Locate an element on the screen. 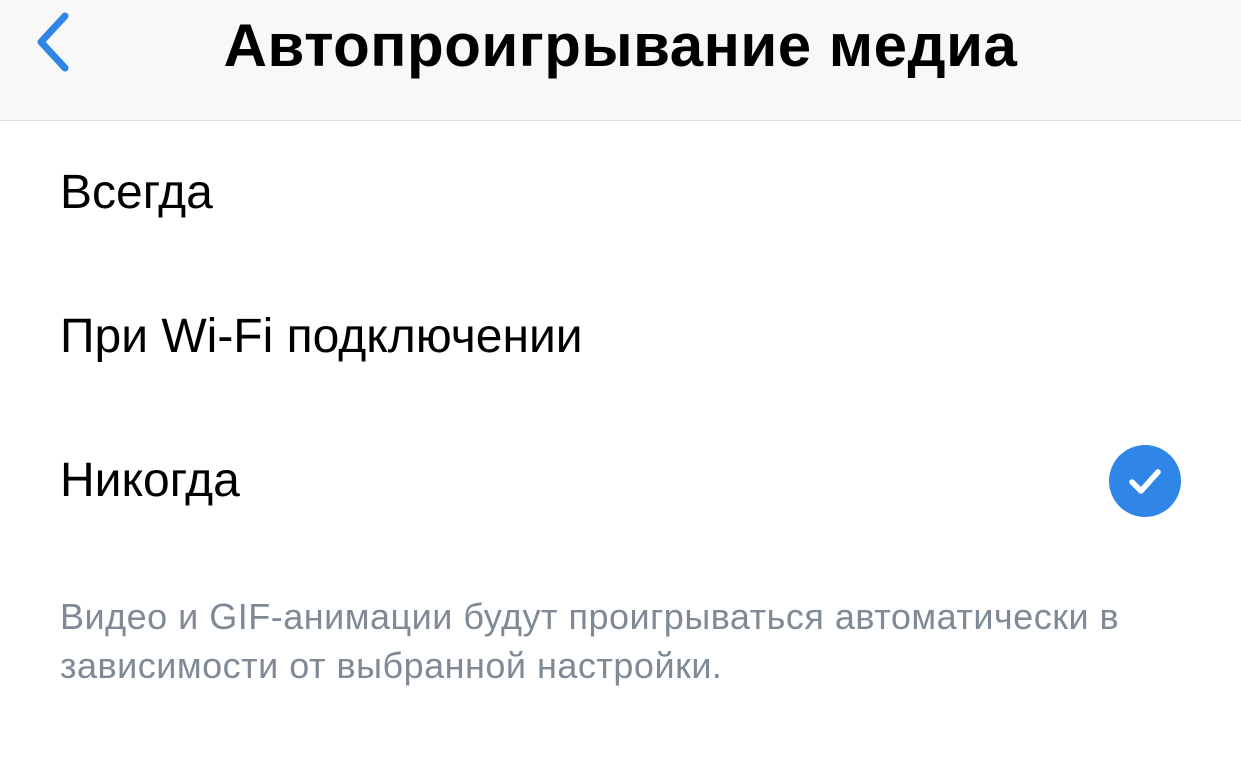 The height and width of the screenshot is (774, 1241). option-label: Никогда is located at coordinates (150, 480).